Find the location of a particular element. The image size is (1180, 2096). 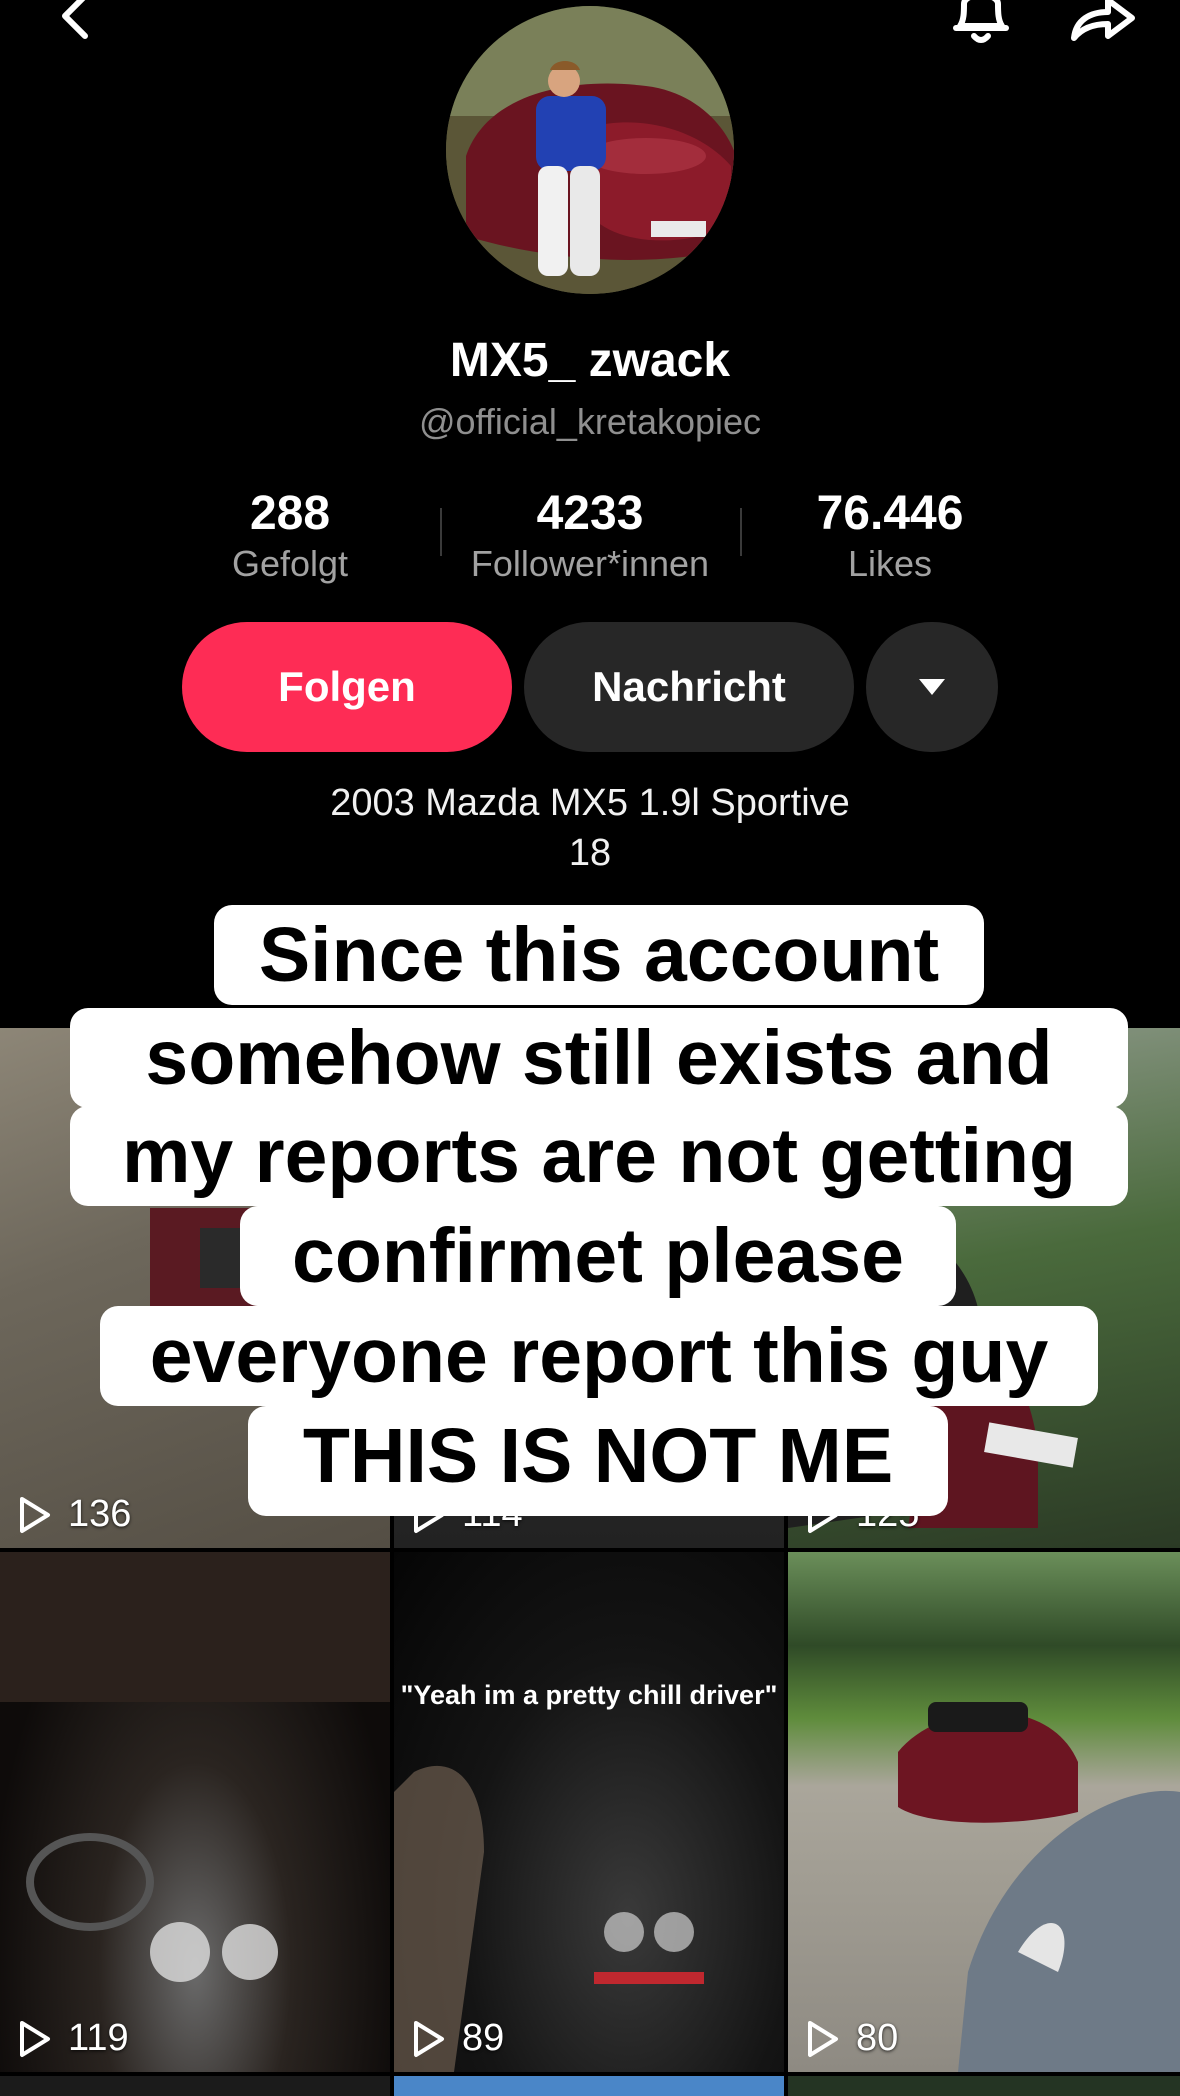

caret-down-icon is located at coordinates (932, 687).